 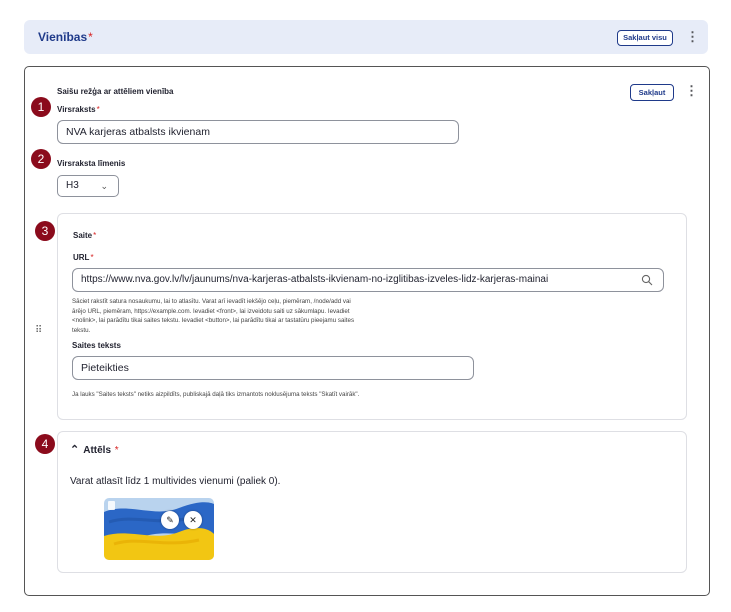 What do you see at coordinates (115, 91) in the screenshot?
I see `panel-title: Saišu režģa ar attēliem vienība` at bounding box center [115, 91].